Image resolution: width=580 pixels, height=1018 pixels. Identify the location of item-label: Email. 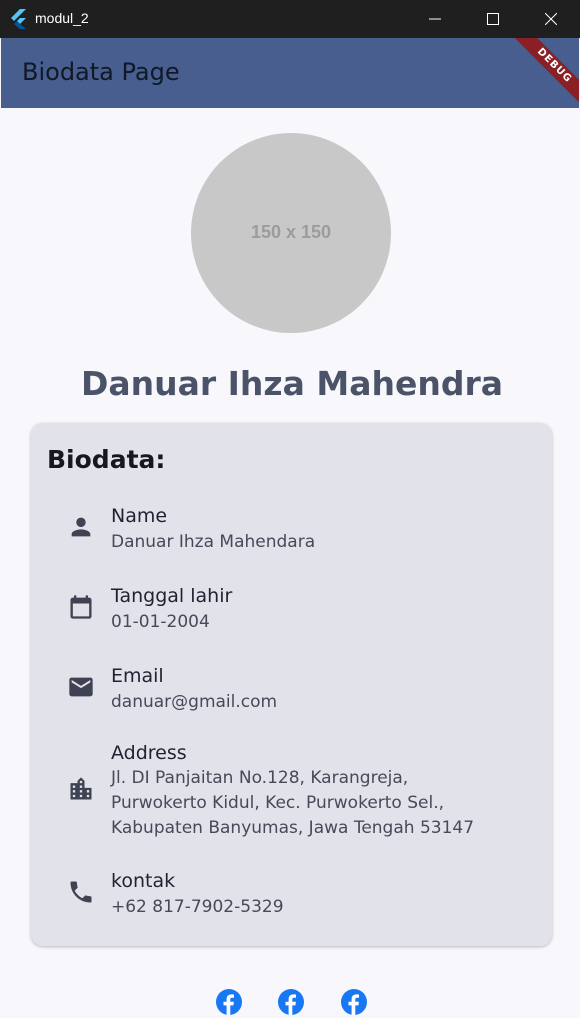
(137, 676).